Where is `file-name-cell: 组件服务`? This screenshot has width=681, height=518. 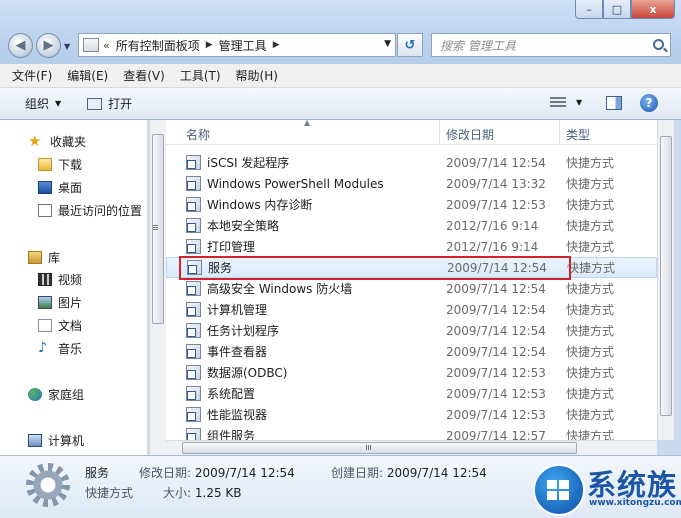 file-name-cell: 组件服务 is located at coordinates (220, 433).